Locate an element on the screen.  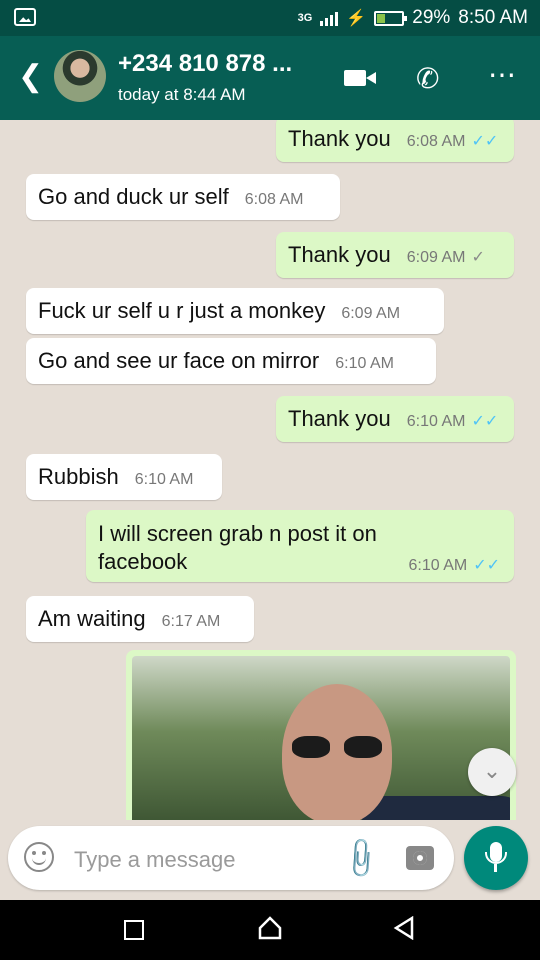
message-bubble-in: Go and duck ur self 6:08 AM is located at coordinates (183, 197).